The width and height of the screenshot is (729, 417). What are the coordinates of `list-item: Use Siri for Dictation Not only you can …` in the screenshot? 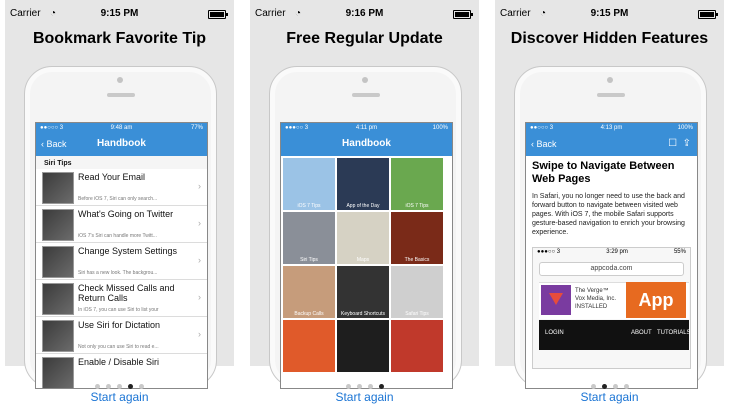 It's located at (121, 335).